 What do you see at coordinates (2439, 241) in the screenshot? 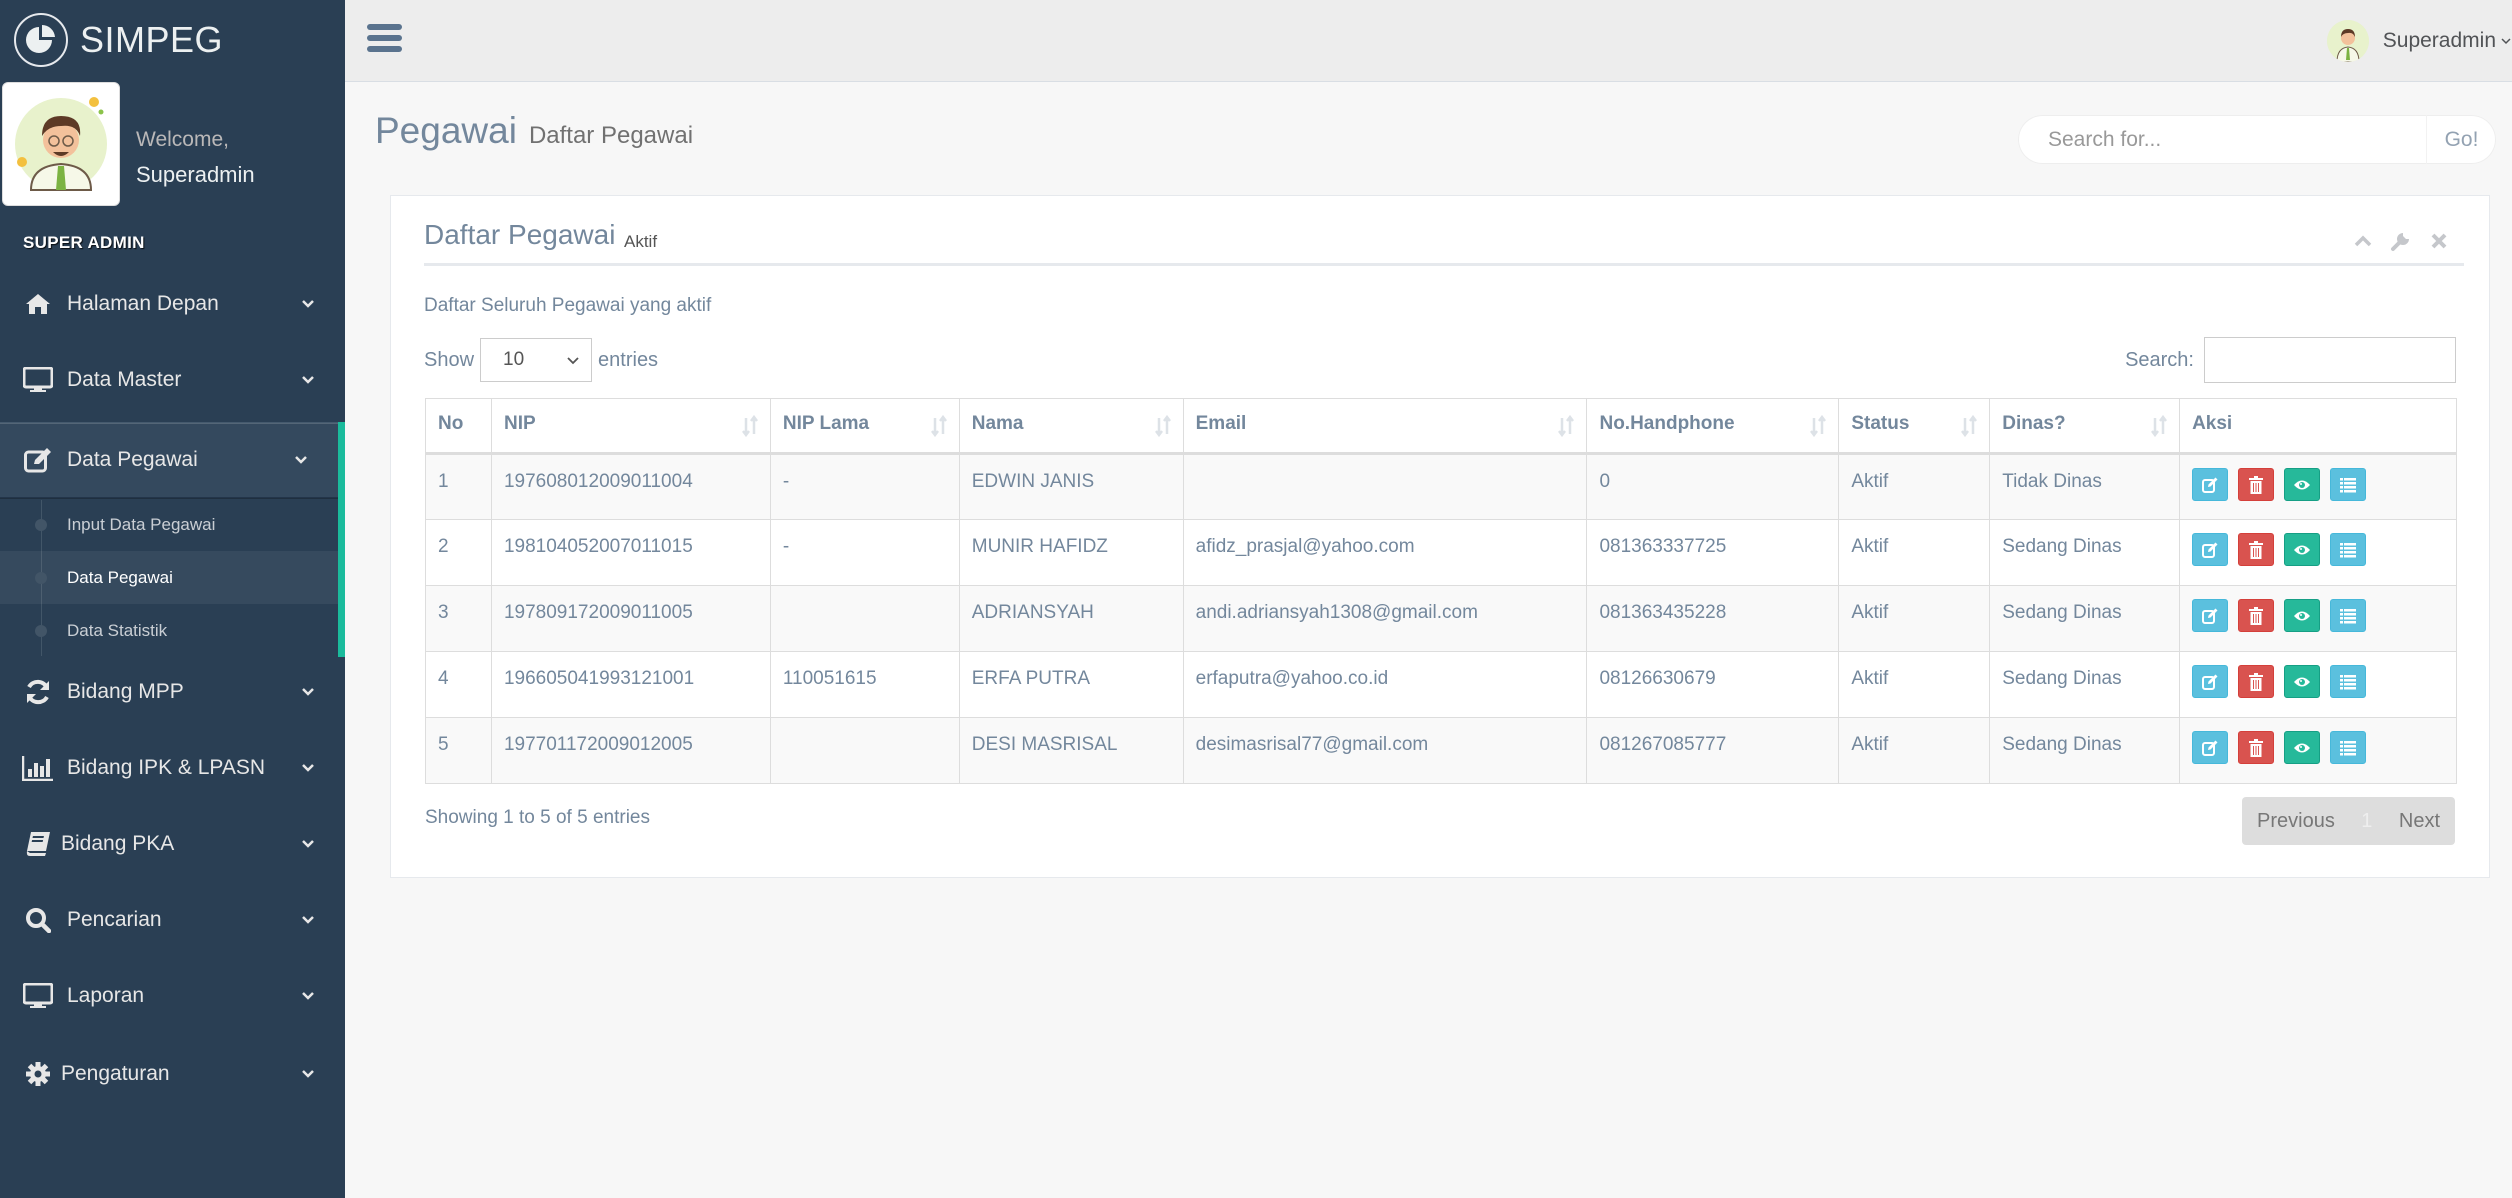
I see `close-icon` at bounding box center [2439, 241].